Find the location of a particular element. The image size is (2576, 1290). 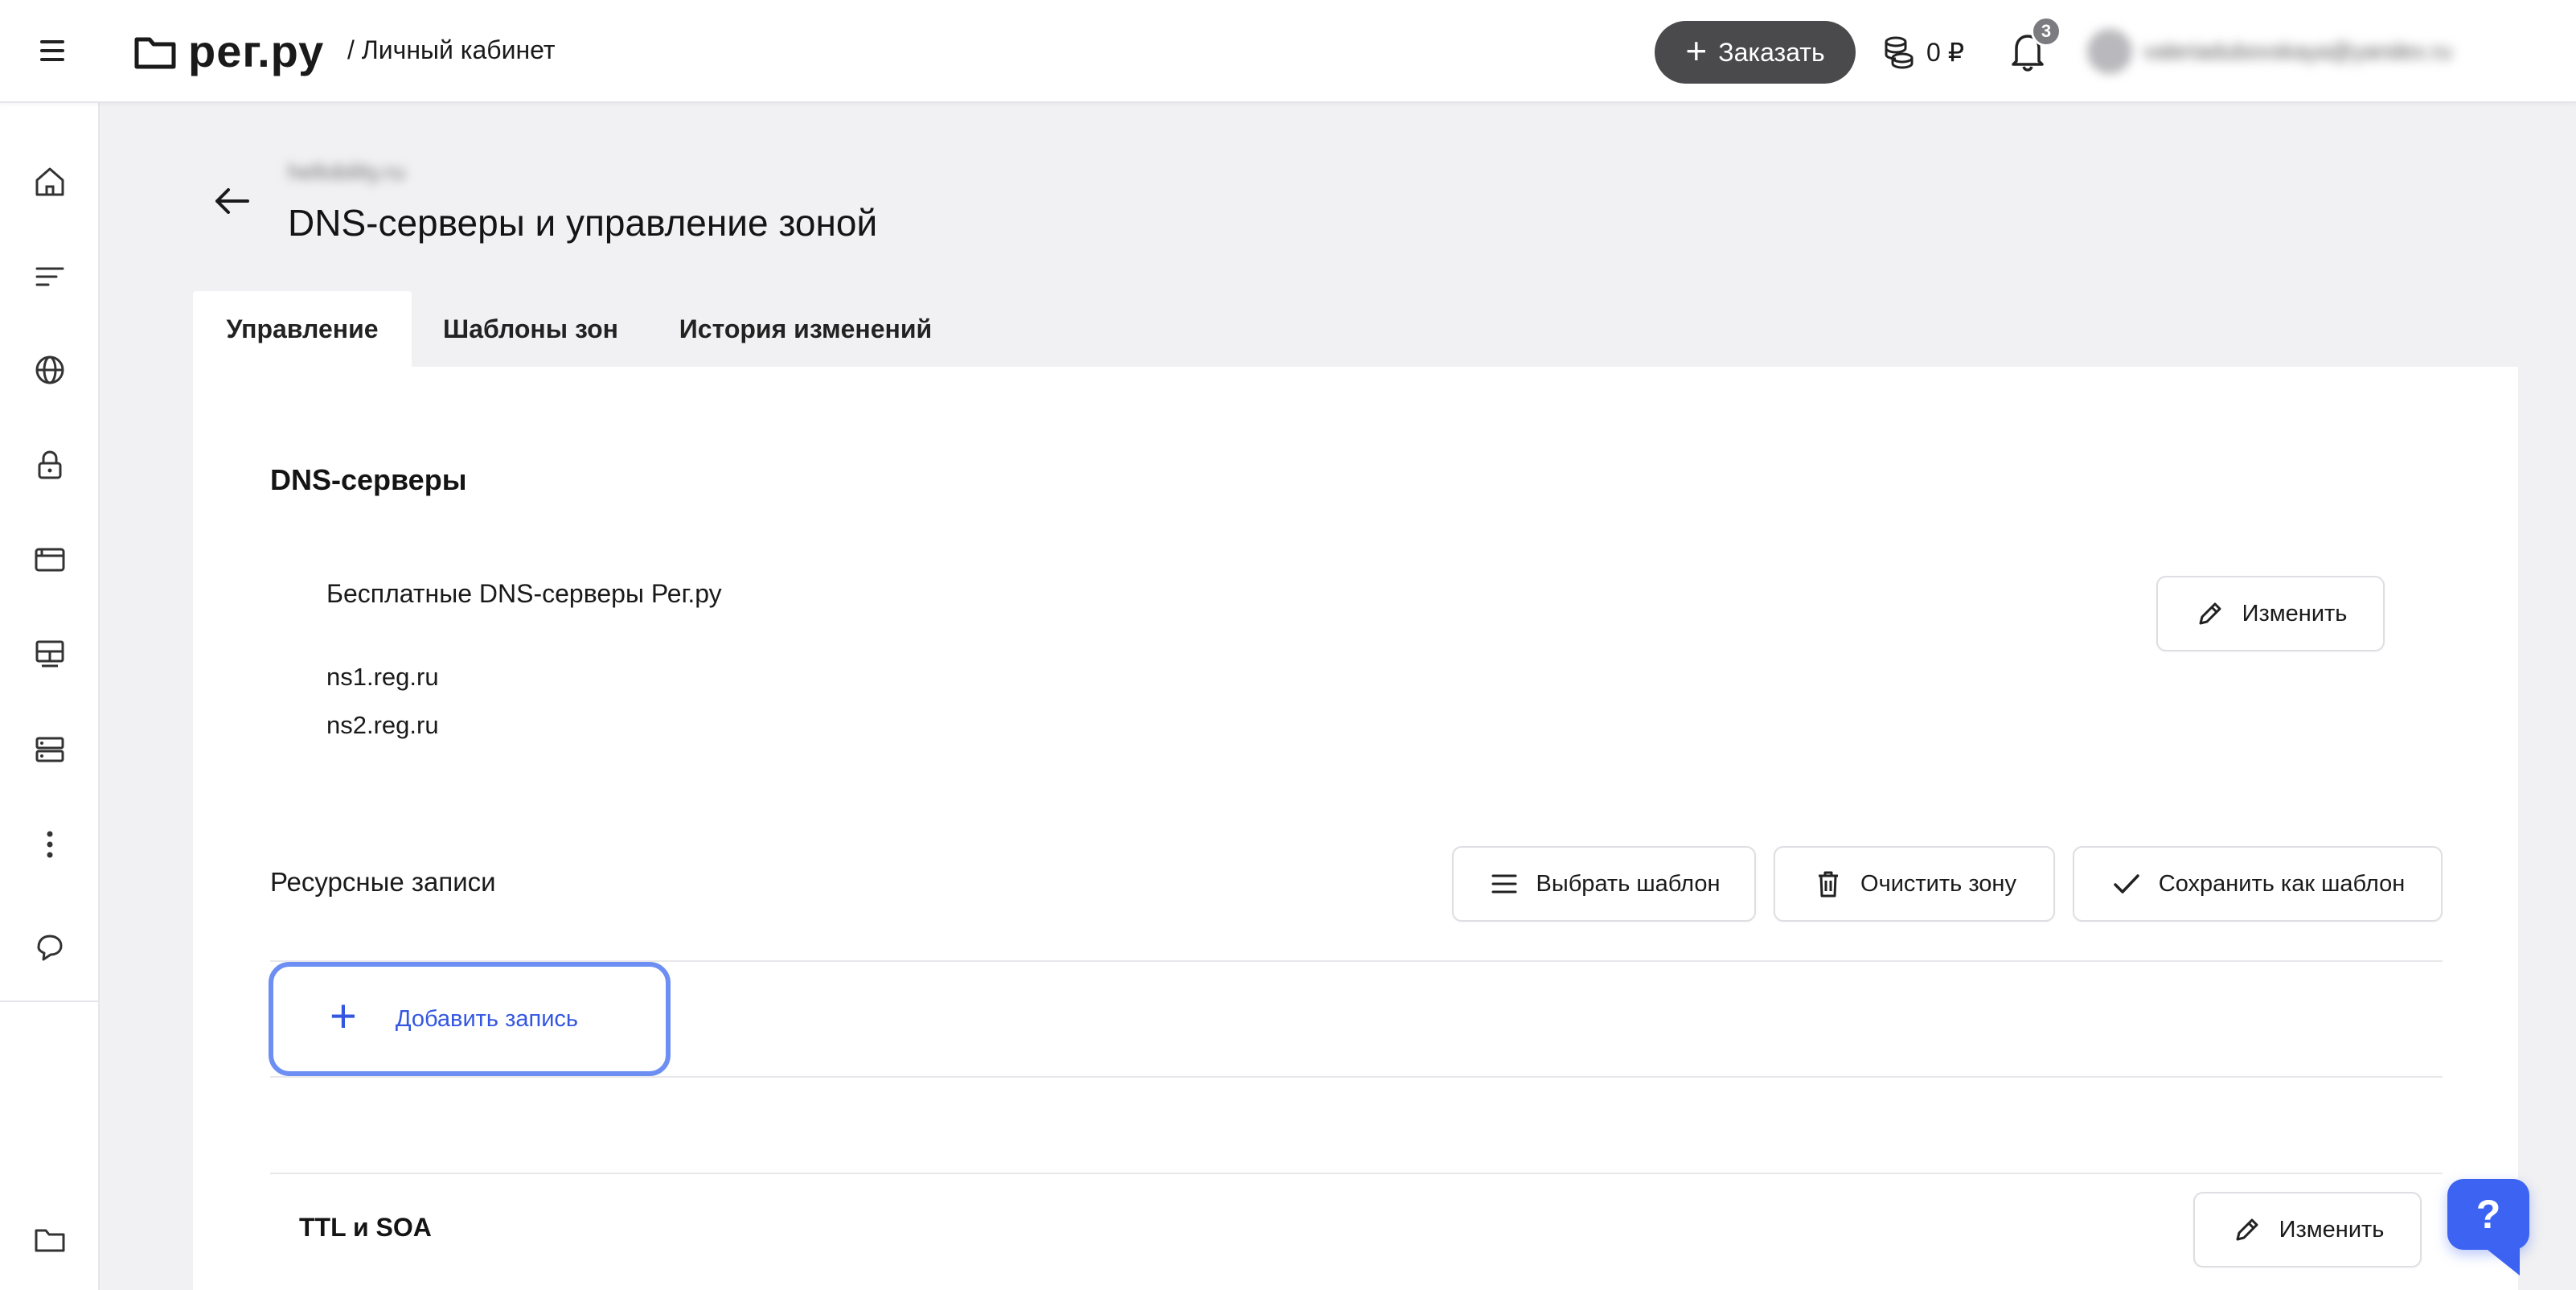

trash-icon is located at coordinates (1829, 884).